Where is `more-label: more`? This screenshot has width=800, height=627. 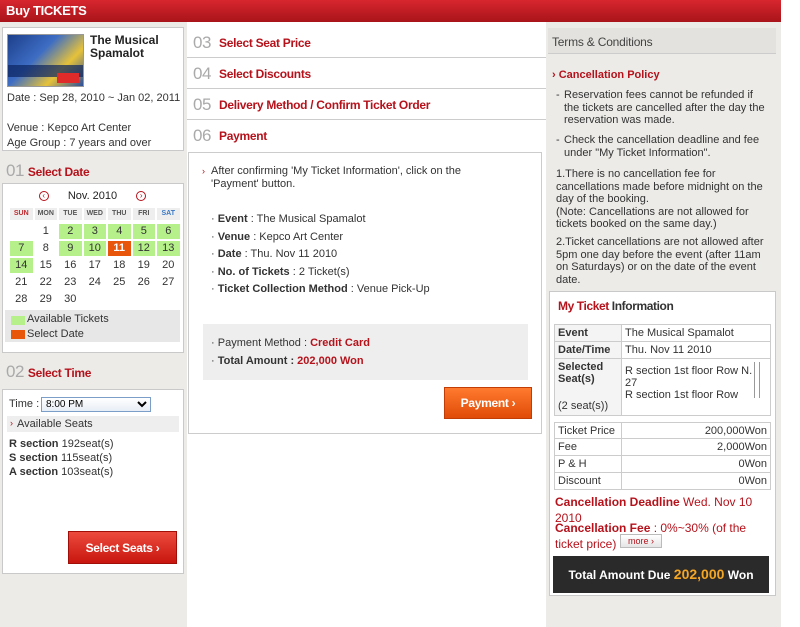
more-label: more is located at coordinates (638, 541).